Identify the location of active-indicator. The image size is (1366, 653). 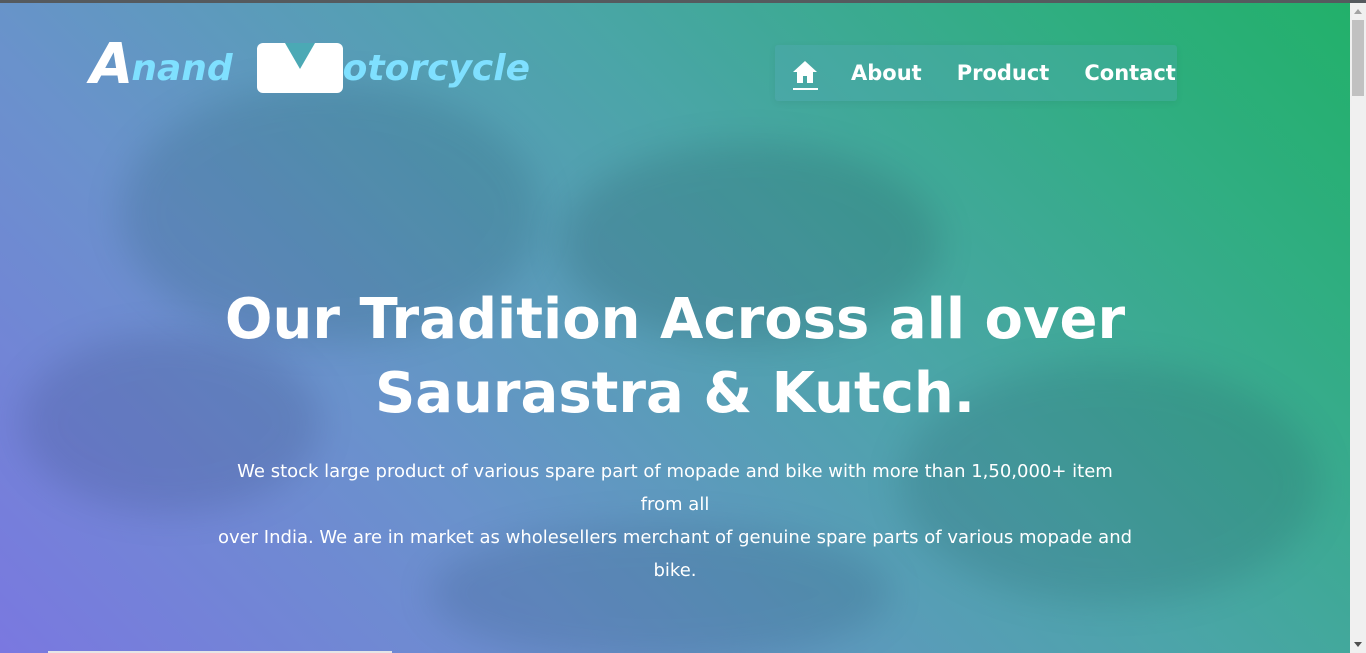
(805, 89).